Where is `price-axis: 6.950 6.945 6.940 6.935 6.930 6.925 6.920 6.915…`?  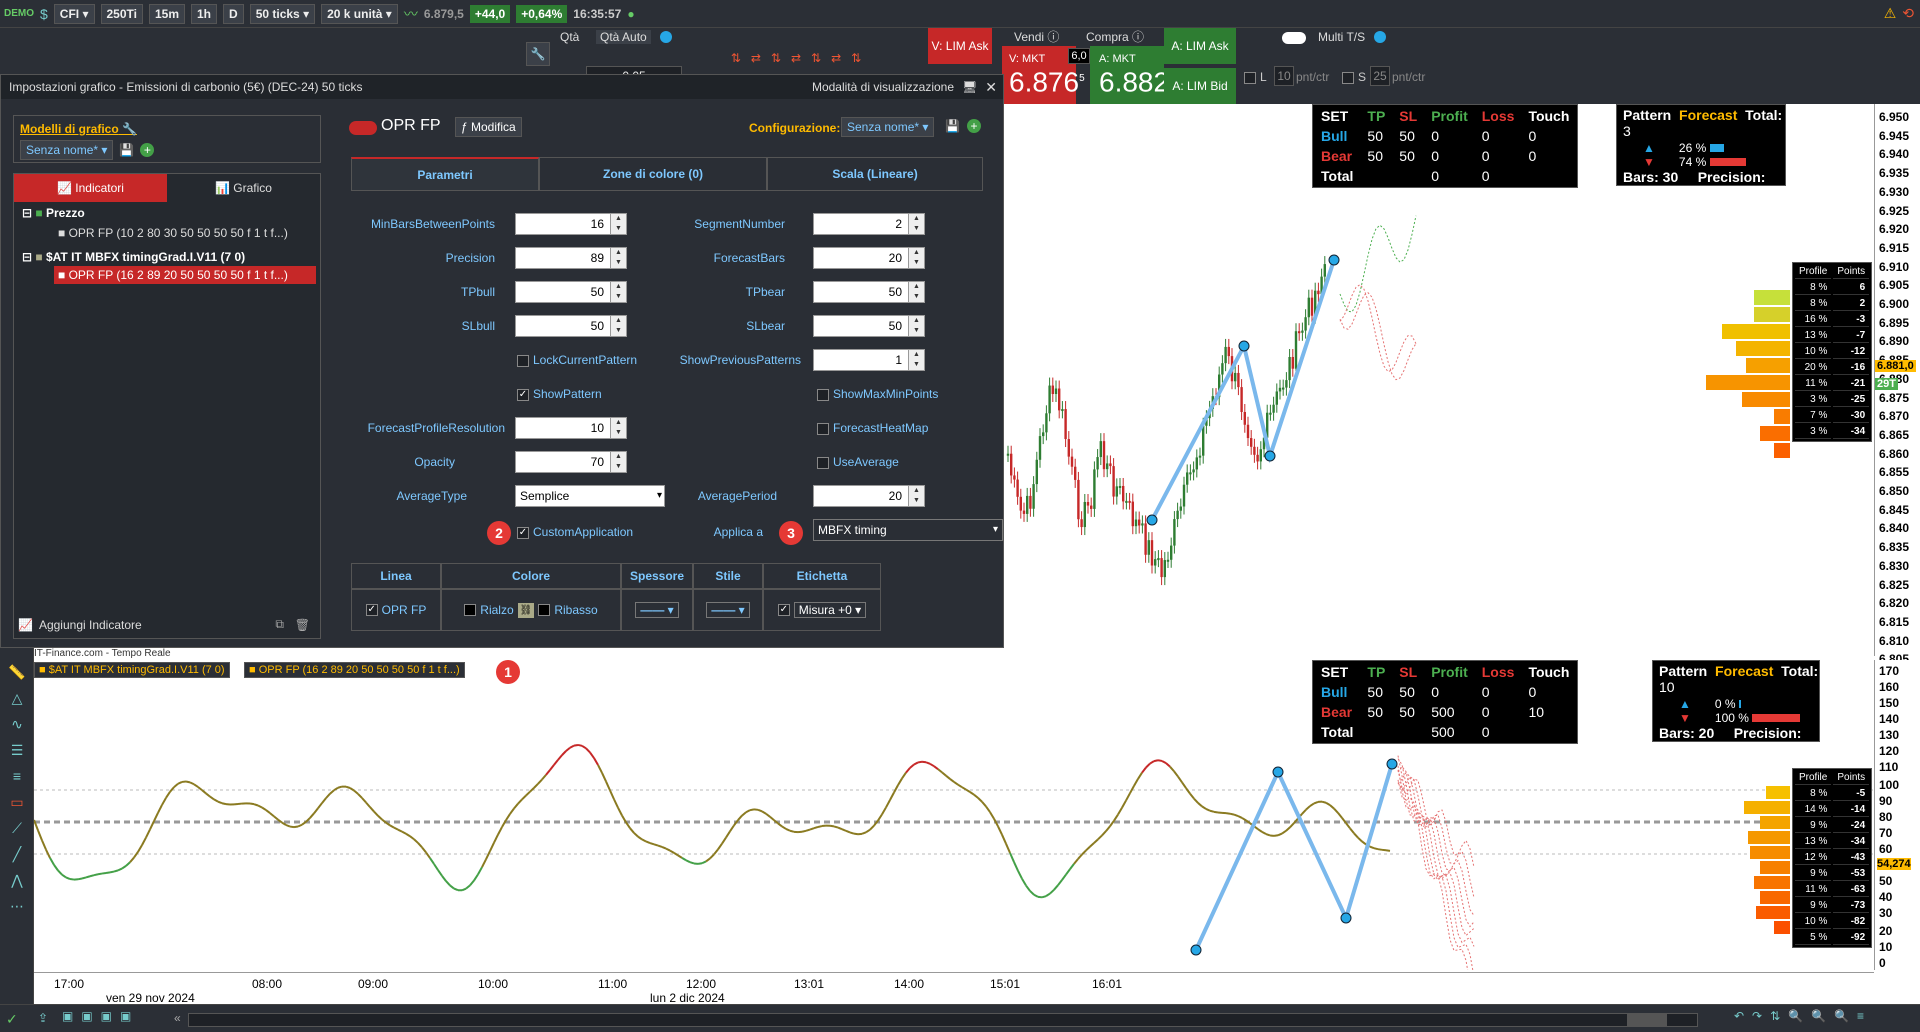
price-axis: 6.950 6.945 6.940 6.935 6.930 6.925 6.920 6.915… is located at coordinates (1897, 385).